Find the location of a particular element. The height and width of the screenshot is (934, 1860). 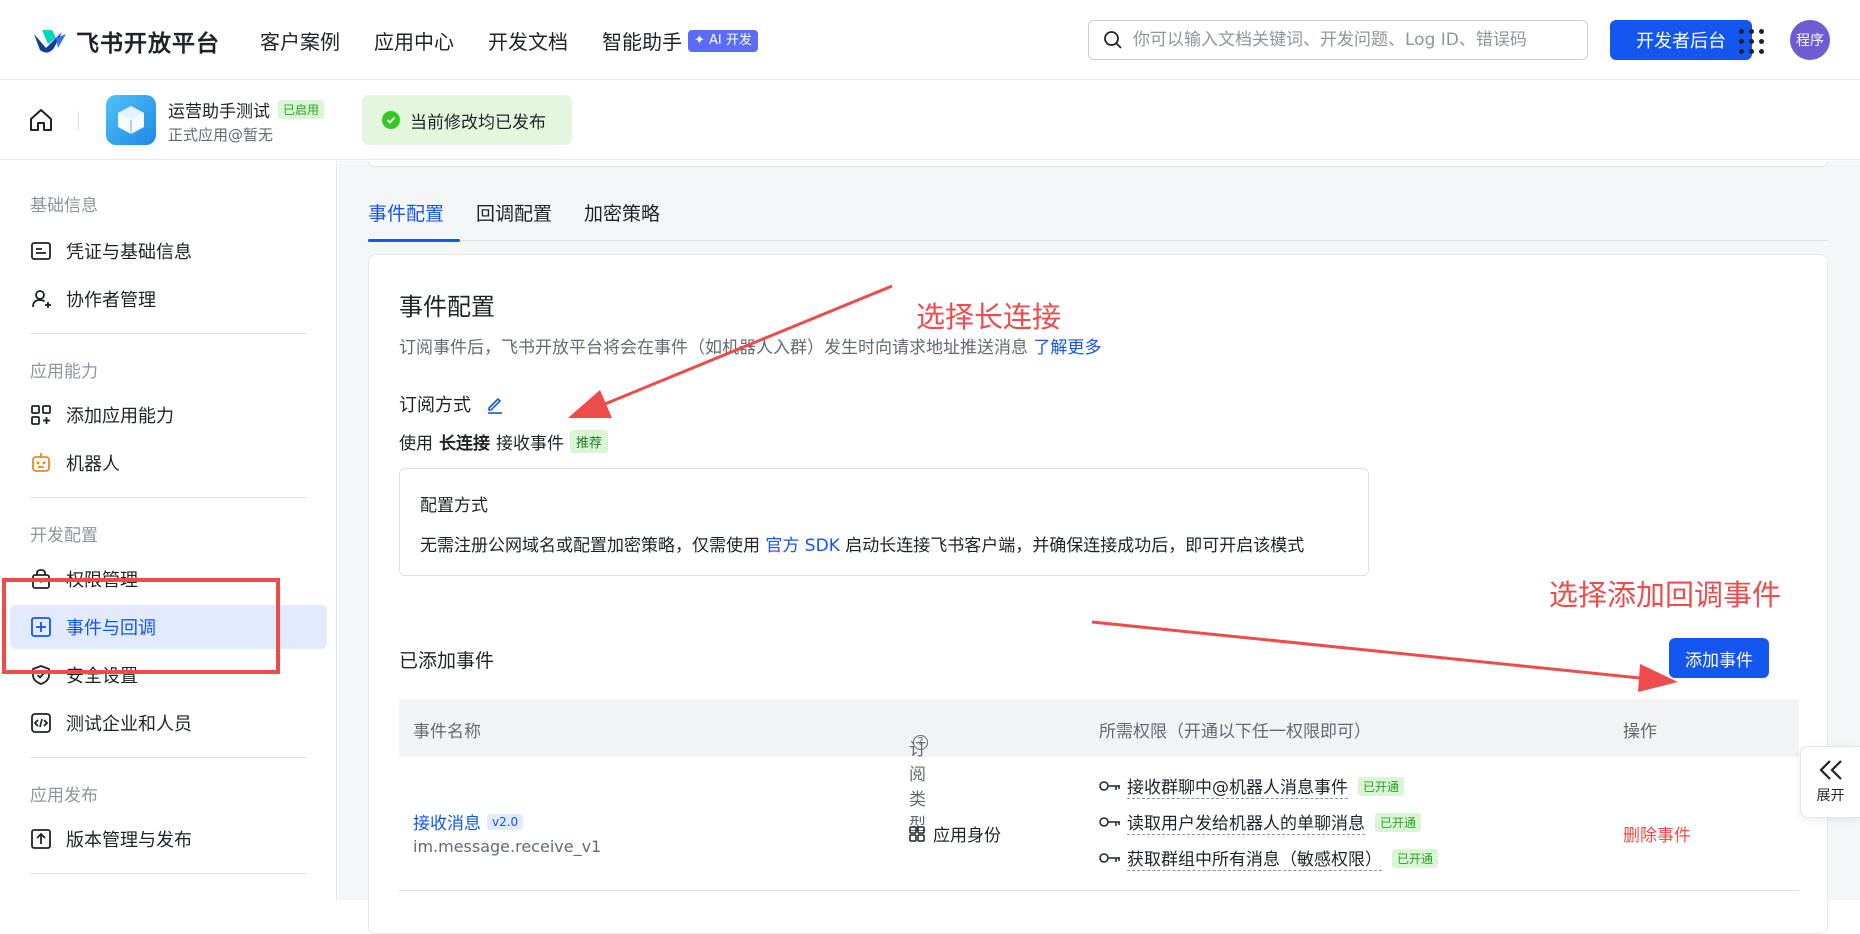

main-nav: 客户案例 应用中心 开发文档 智能助手 ✦ AI 开发 is located at coordinates (509, 40).